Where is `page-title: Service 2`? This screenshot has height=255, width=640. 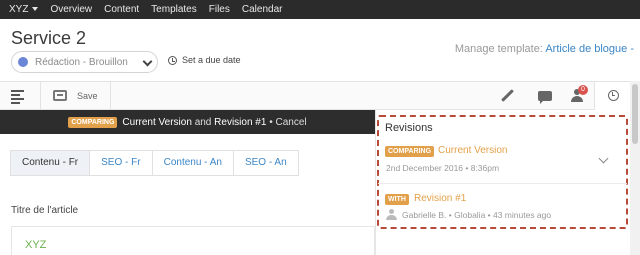
page-title: Service 2 is located at coordinates (49, 38).